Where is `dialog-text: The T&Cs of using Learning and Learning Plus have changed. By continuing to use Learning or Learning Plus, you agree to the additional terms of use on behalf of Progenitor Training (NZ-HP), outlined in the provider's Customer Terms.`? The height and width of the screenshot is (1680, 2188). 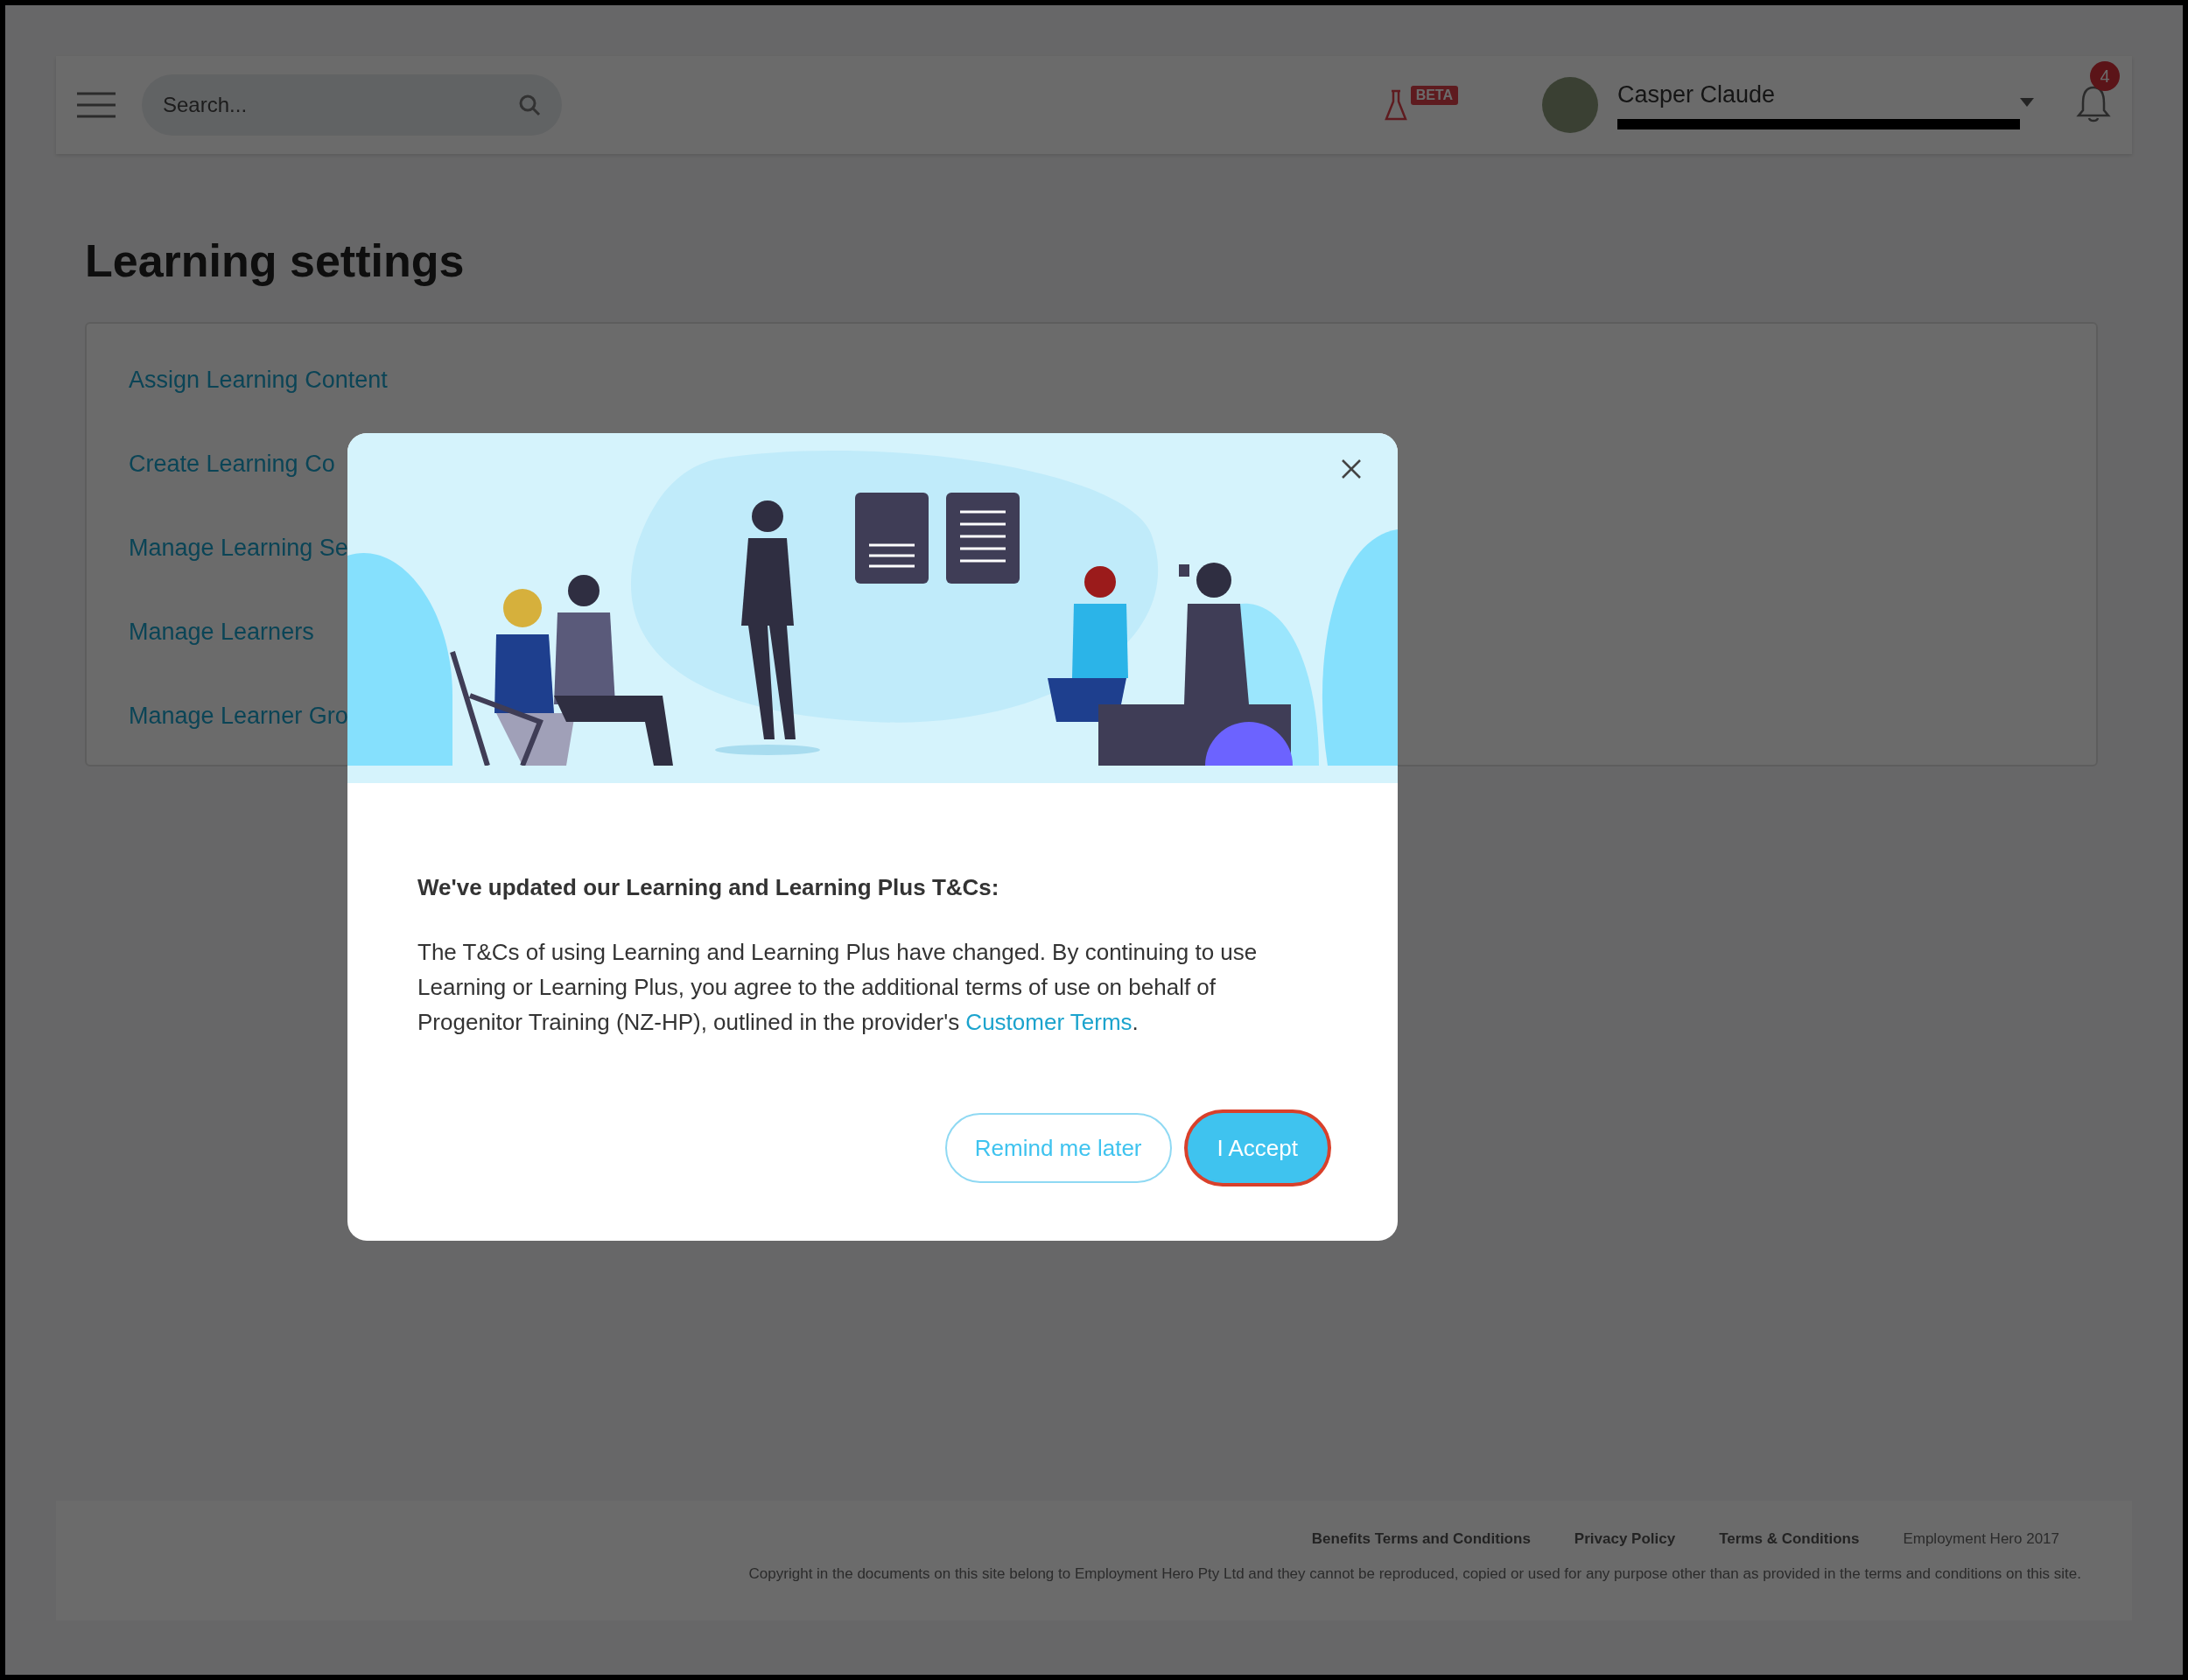 dialog-text: The T&Cs of using Learning and Learning Plus have changed. By continuing to use Learning or Learning Plus, you agree to the additional terms of use on behalf of Progenitor Training (NZ-HP), outlined in the provider's Customer Terms. is located at coordinates (838, 987).